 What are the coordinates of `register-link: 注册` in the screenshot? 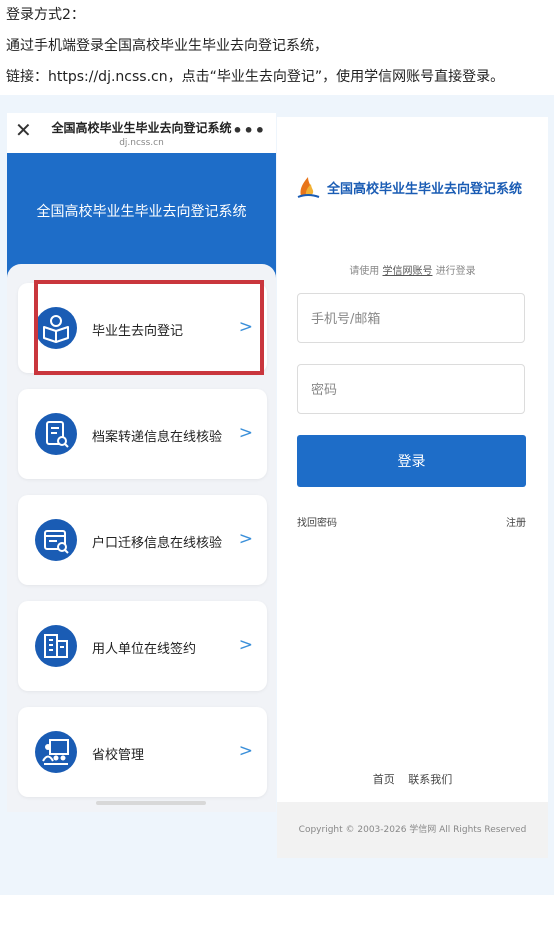 It's located at (516, 521).